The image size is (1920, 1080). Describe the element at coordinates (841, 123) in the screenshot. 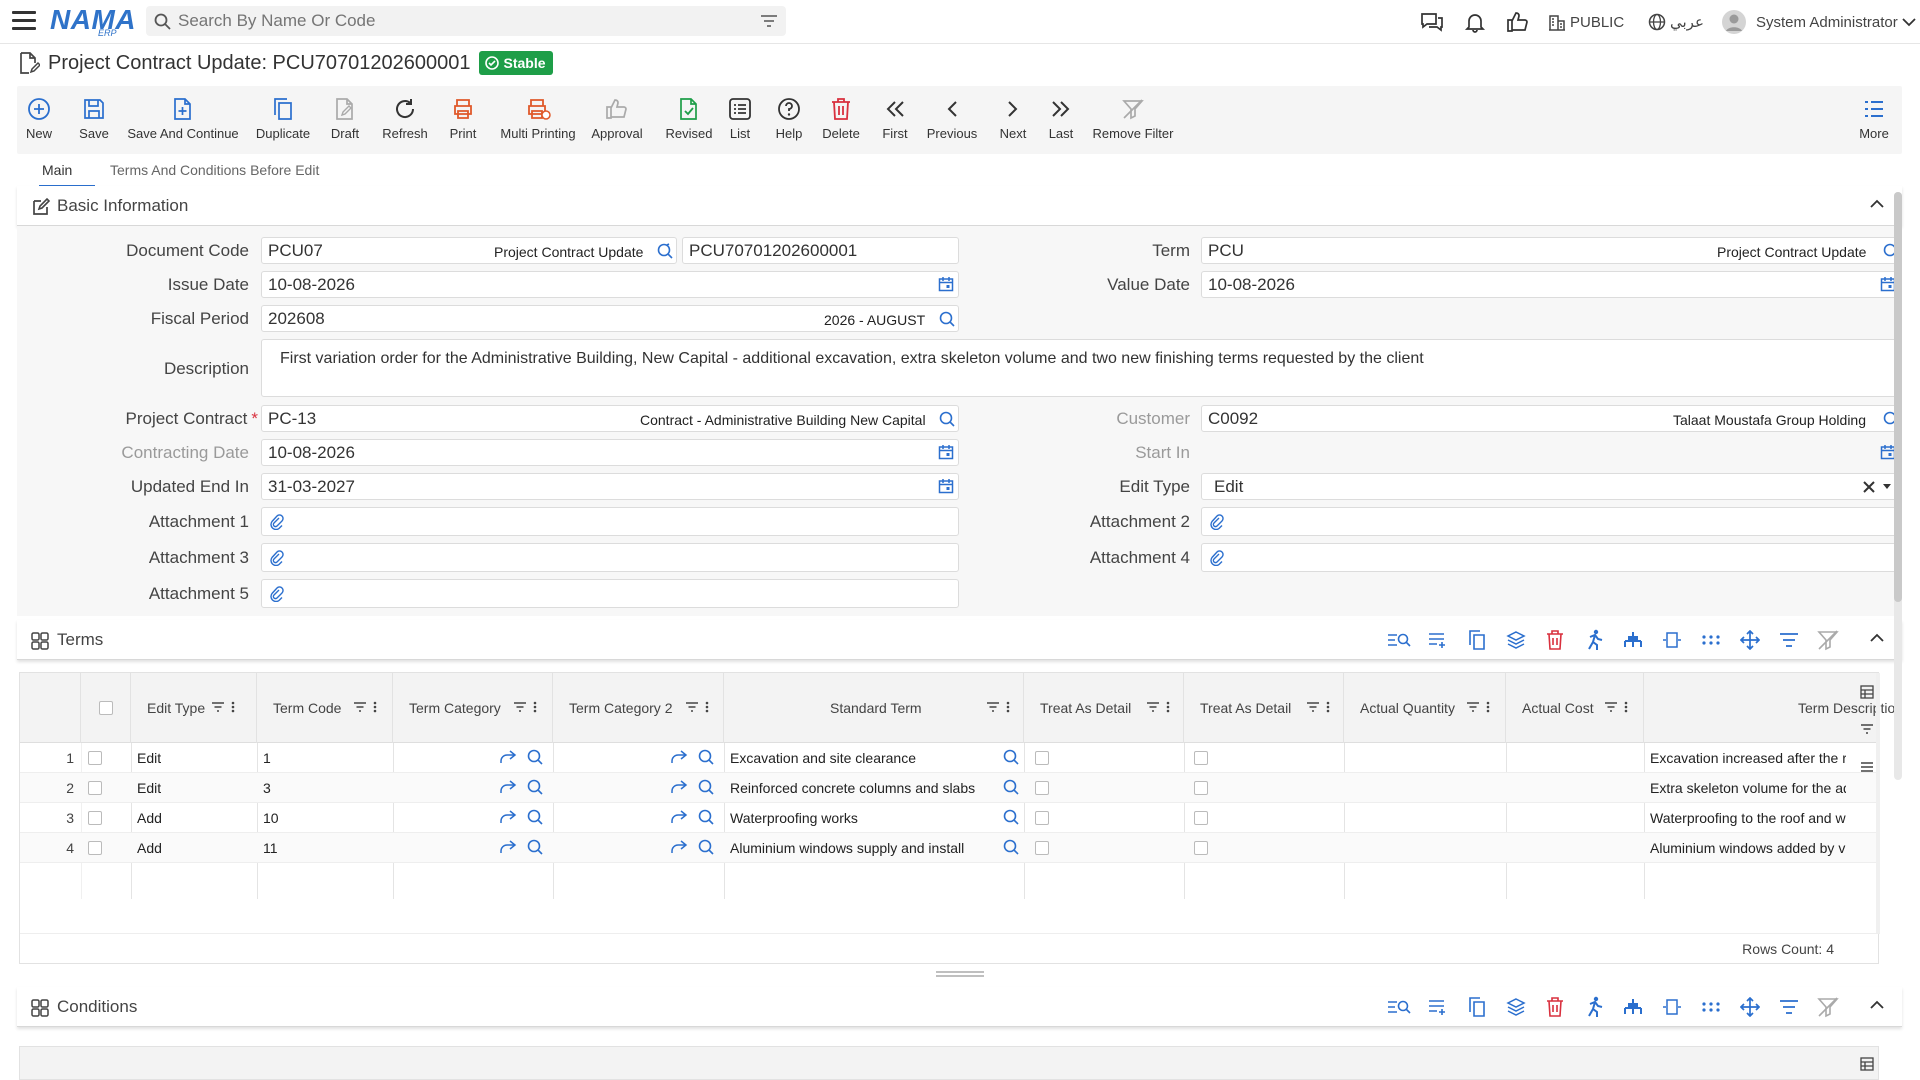

I see `delete-button: Delete` at that location.